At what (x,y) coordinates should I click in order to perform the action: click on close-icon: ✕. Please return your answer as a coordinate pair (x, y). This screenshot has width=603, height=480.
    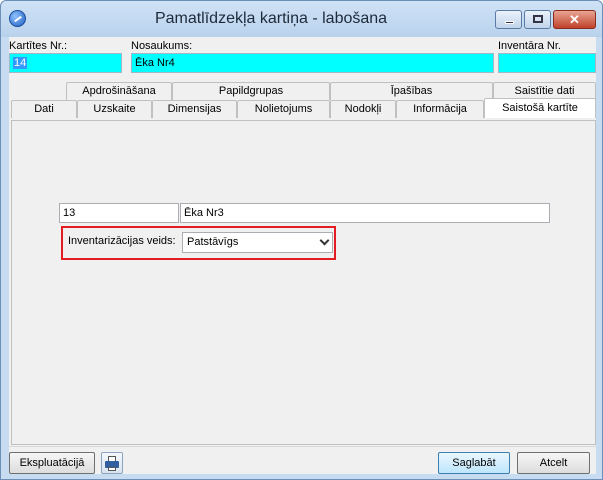
    Looking at the image, I should click on (574, 19).